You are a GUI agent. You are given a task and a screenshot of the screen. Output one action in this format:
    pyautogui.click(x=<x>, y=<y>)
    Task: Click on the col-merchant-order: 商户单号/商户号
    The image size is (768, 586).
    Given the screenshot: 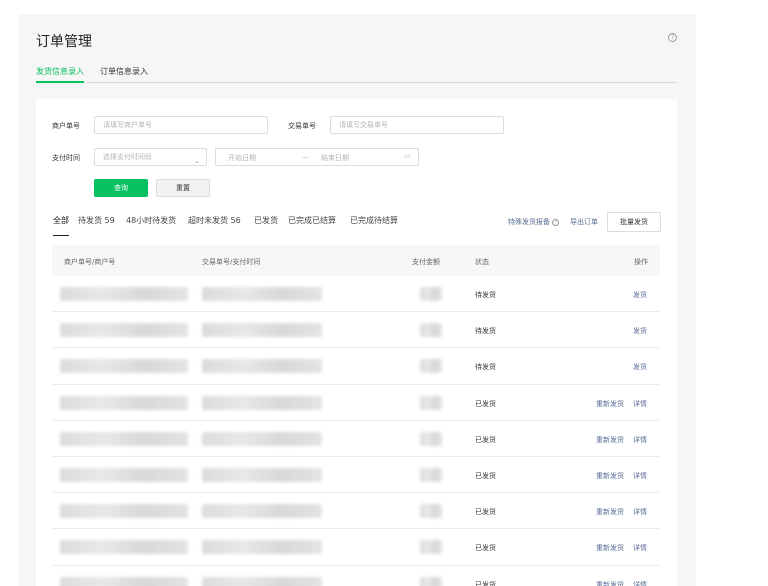 What is the action you would take?
    pyautogui.click(x=90, y=262)
    